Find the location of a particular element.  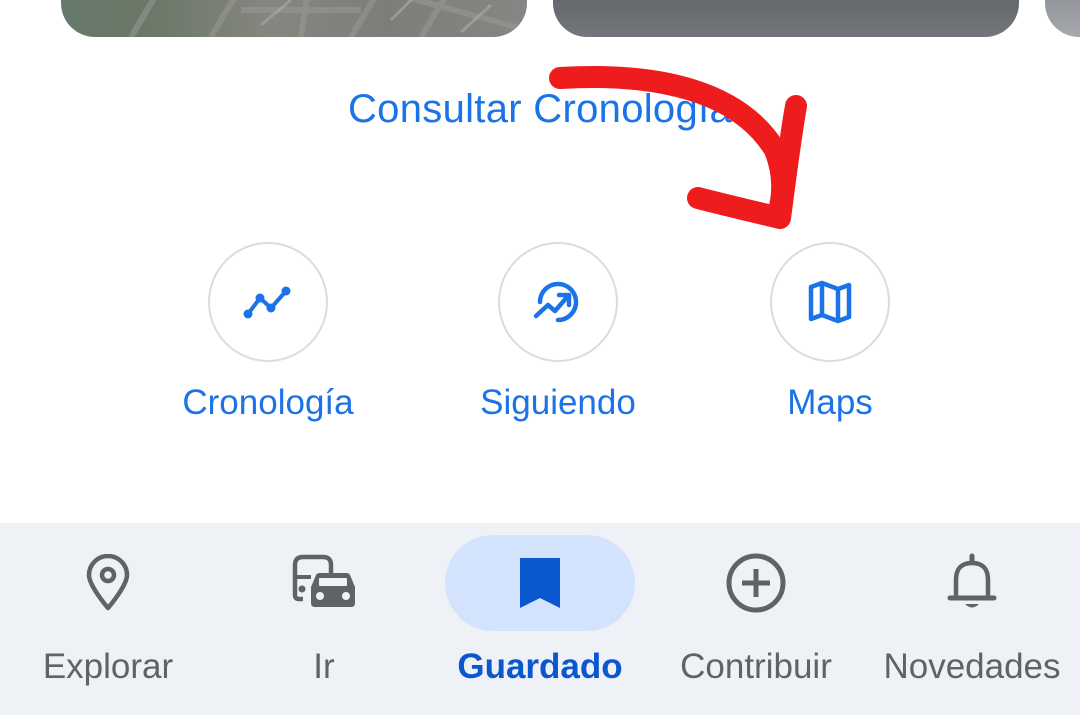

shortcut-maps: Maps is located at coordinates (830, 333).